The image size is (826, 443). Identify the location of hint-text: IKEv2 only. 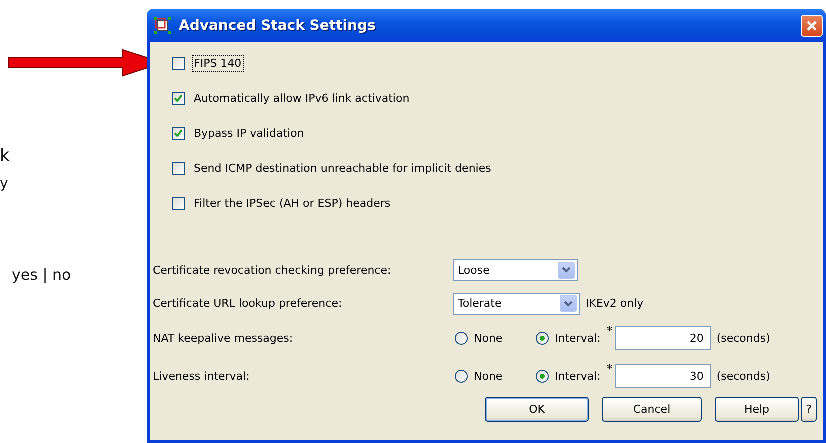
(615, 303).